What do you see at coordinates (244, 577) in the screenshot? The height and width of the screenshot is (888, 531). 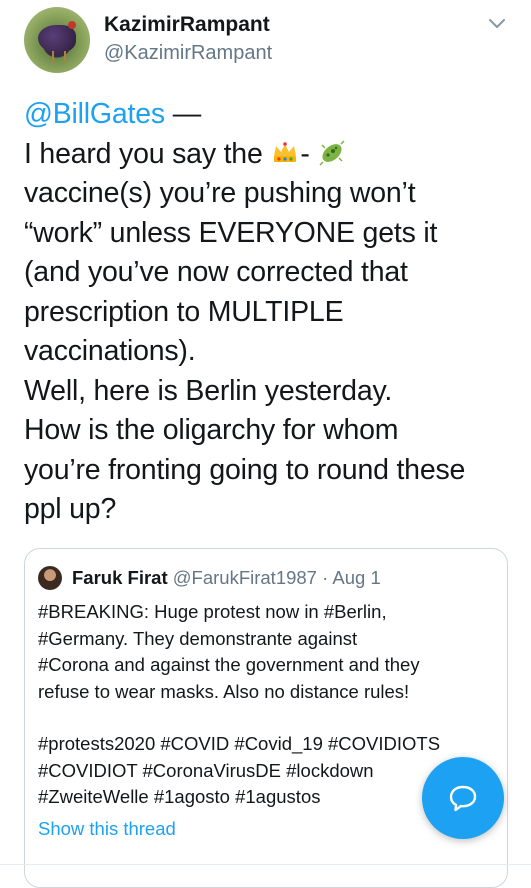 I see `quoted-author-handle: @FarukFirat1987` at bounding box center [244, 577].